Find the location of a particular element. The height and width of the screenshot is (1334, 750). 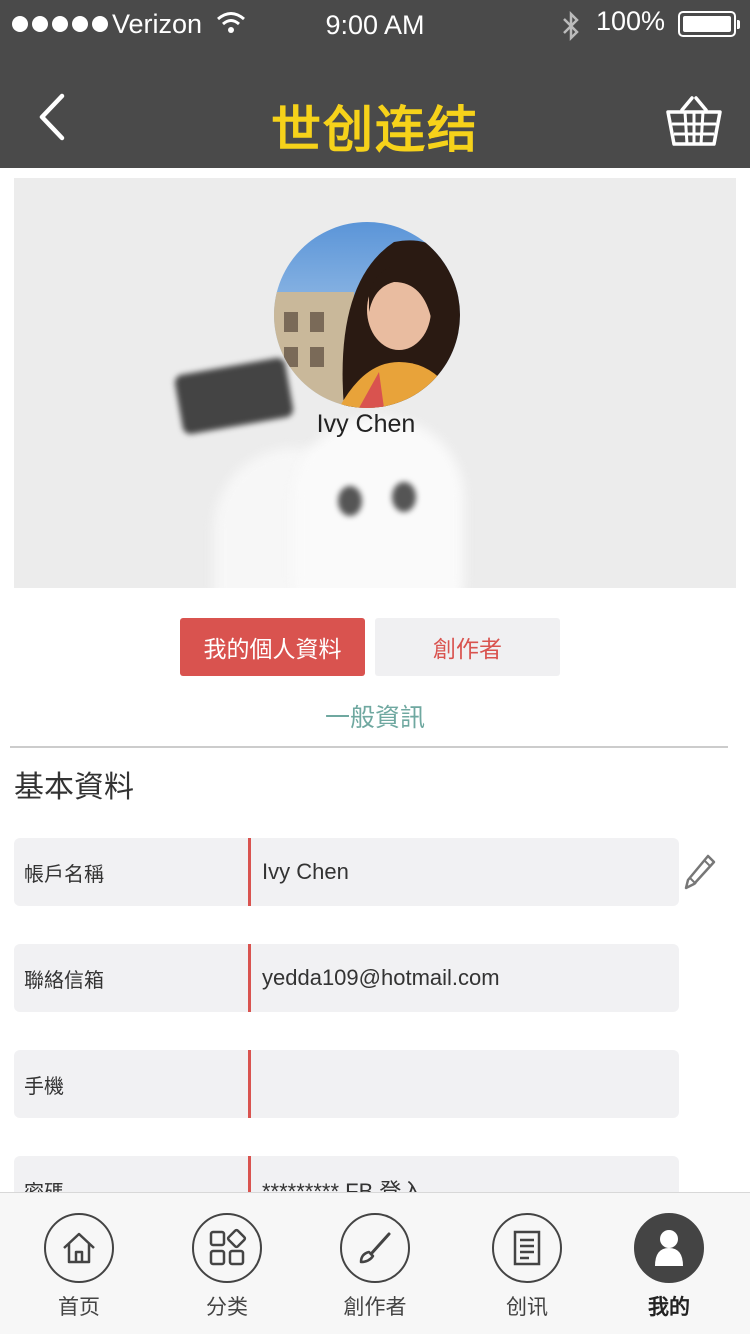

shopping-cart-button is located at coordinates (694, 122).